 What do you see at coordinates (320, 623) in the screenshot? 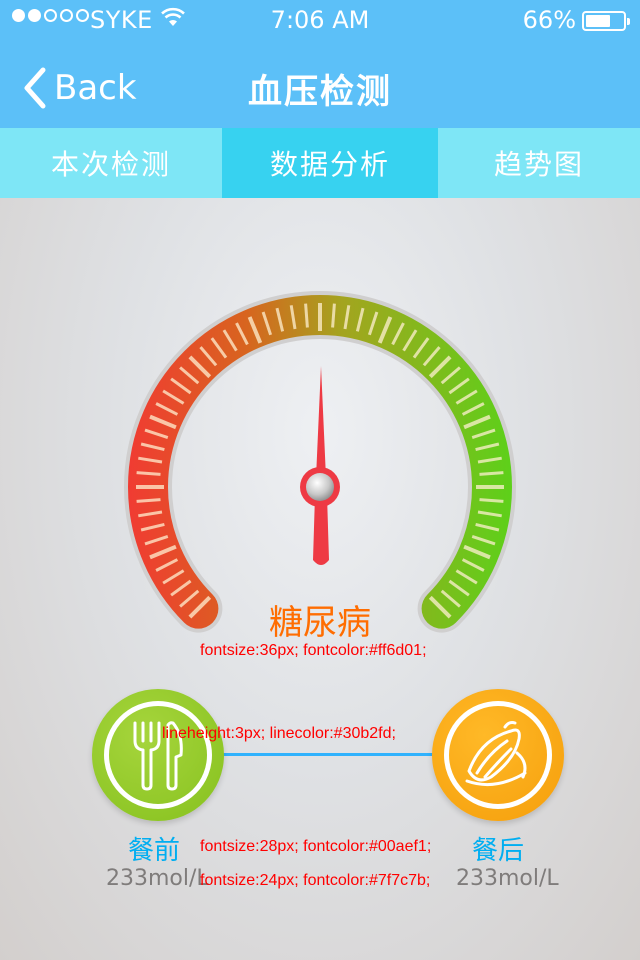
I see `gauge-state-label: 糖尿病` at bounding box center [320, 623].